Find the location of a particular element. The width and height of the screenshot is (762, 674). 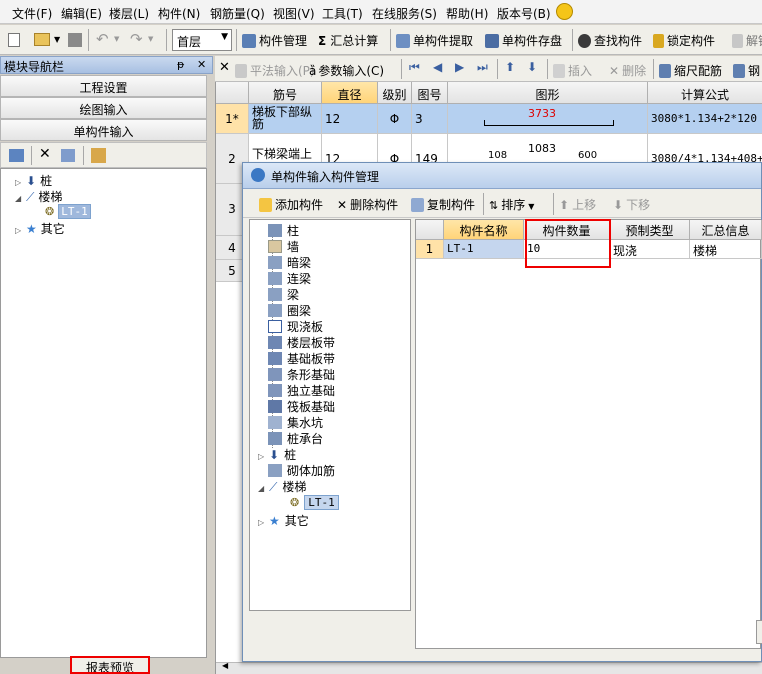

save-icon is located at coordinates (75, 40).